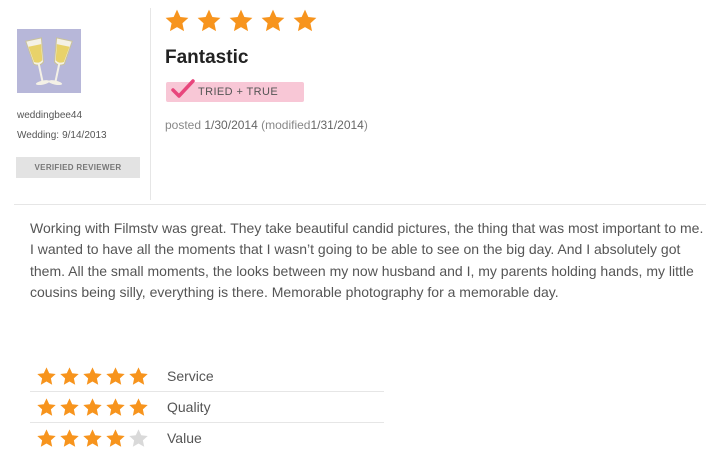 This screenshot has height=458, width=720. Describe the element at coordinates (337, 125) in the screenshot. I see `modified-date-value: 1/31/2014` at that location.